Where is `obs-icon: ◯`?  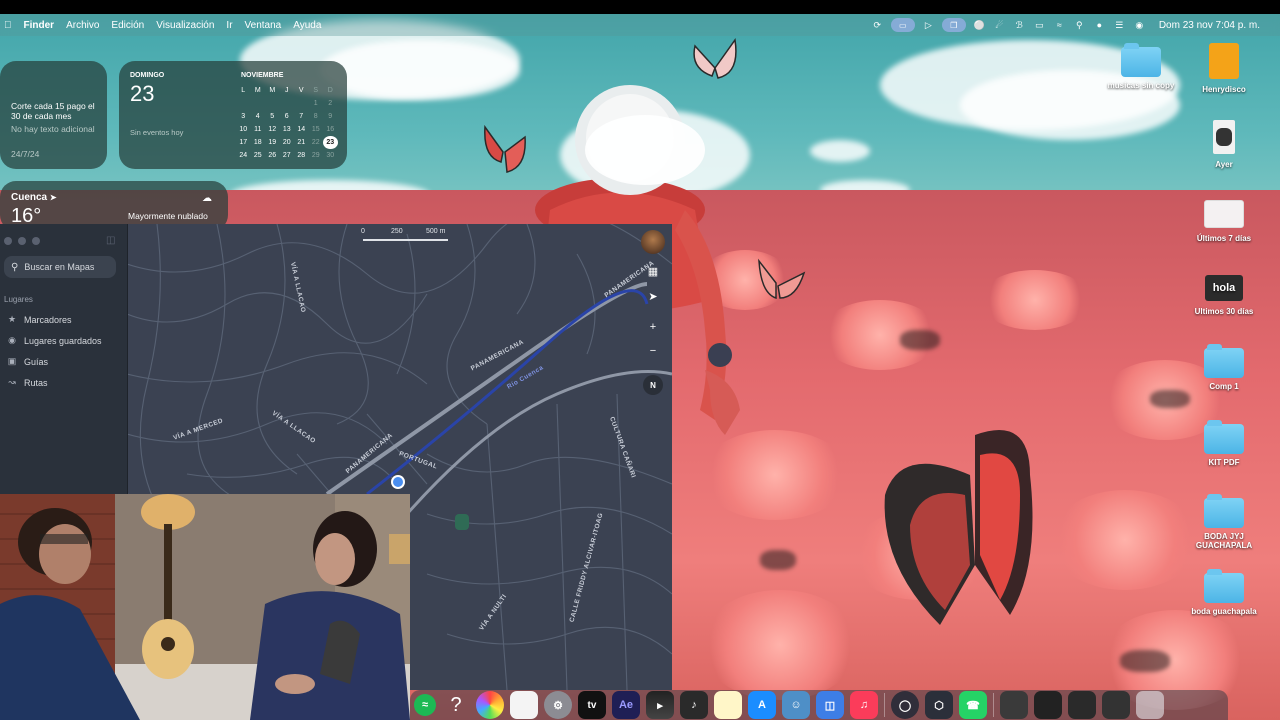 obs-icon: ◯ is located at coordinates (905, 705).